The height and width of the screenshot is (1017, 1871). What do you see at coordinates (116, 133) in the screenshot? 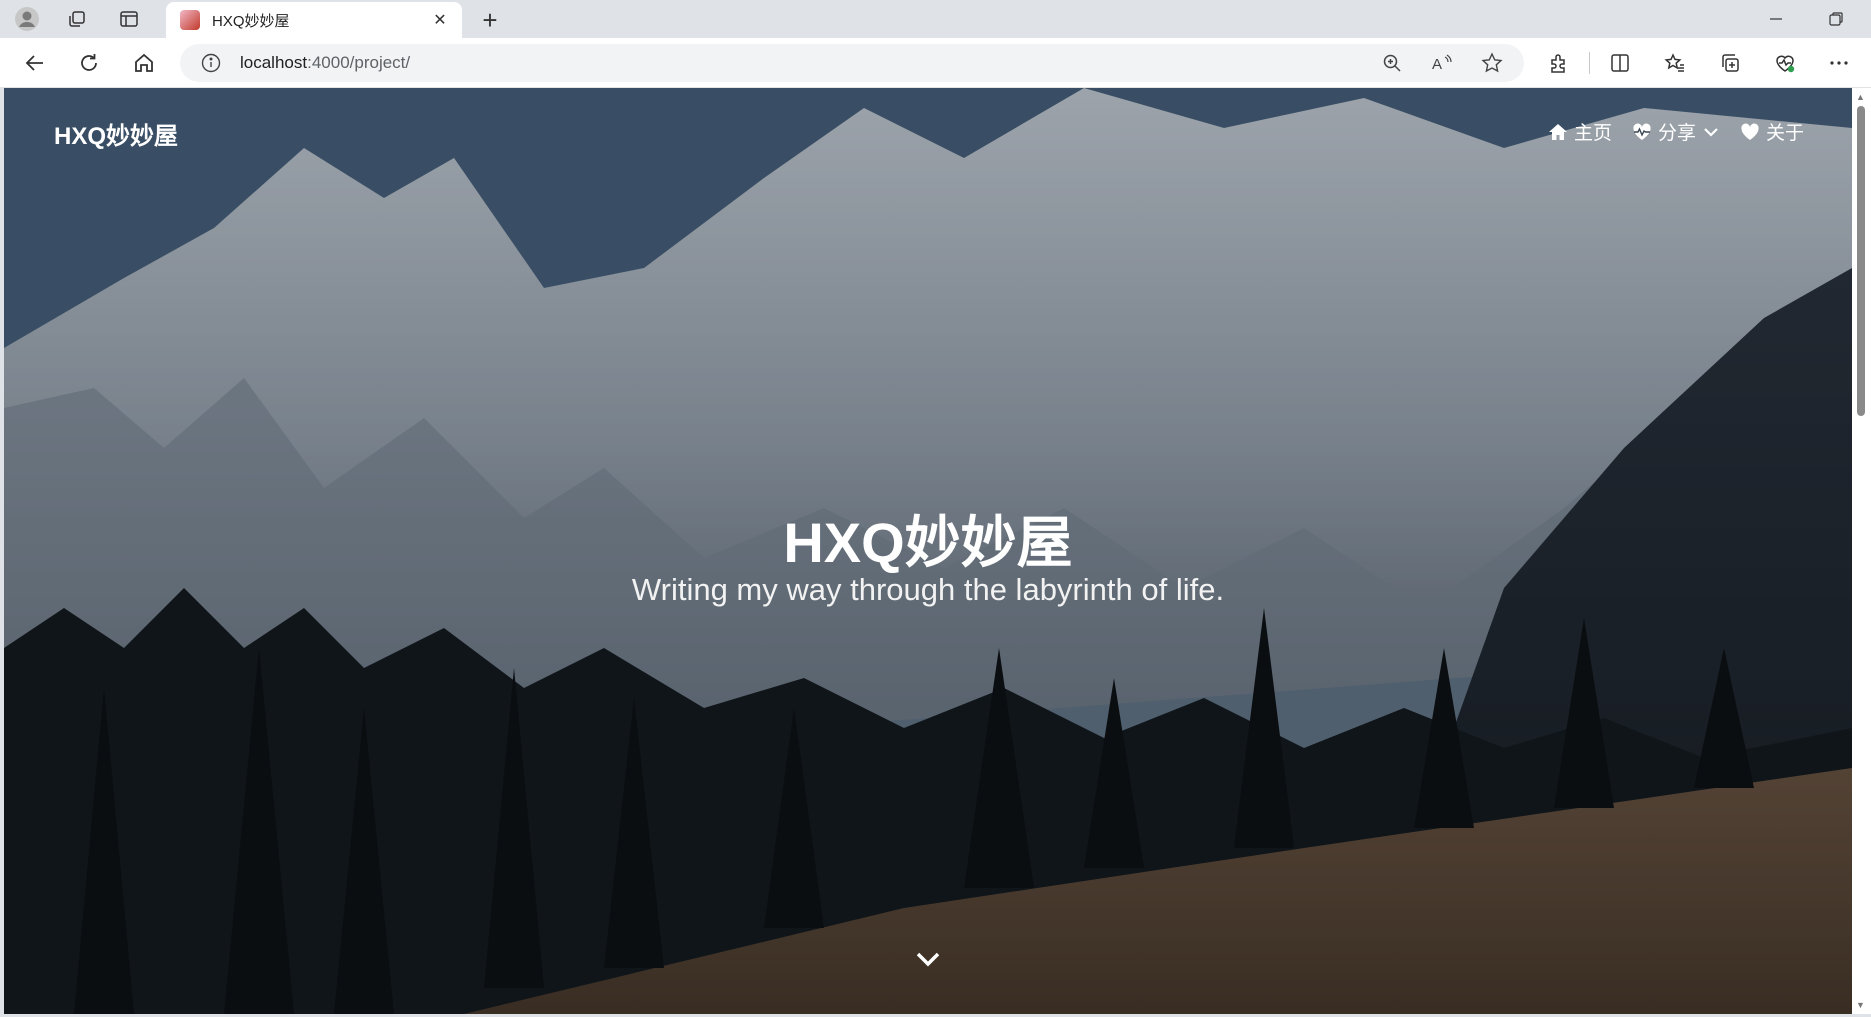
I see `site-brand: HXQ妙妙屋` at bounding box center [116, 133].